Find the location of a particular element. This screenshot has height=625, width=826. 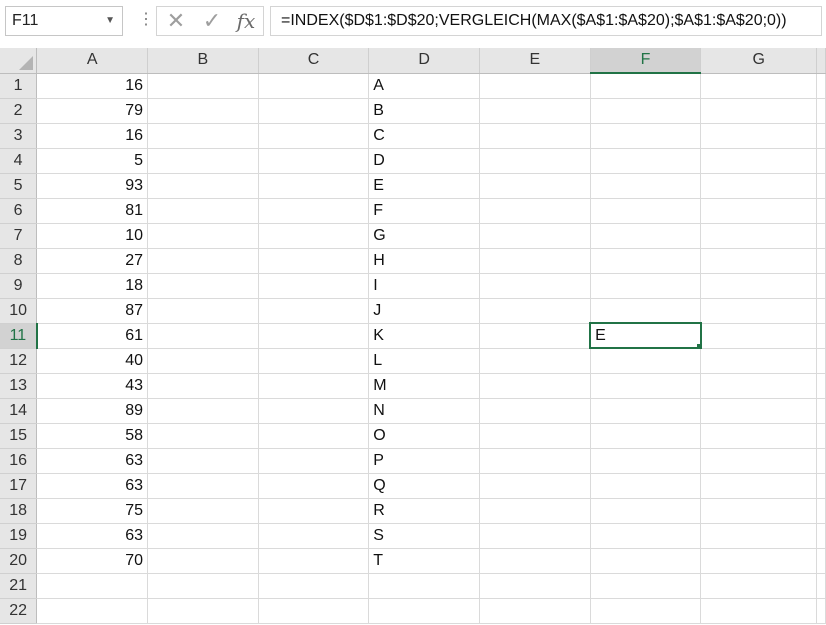

row-header: 22 is located at coordinates (19, 611).